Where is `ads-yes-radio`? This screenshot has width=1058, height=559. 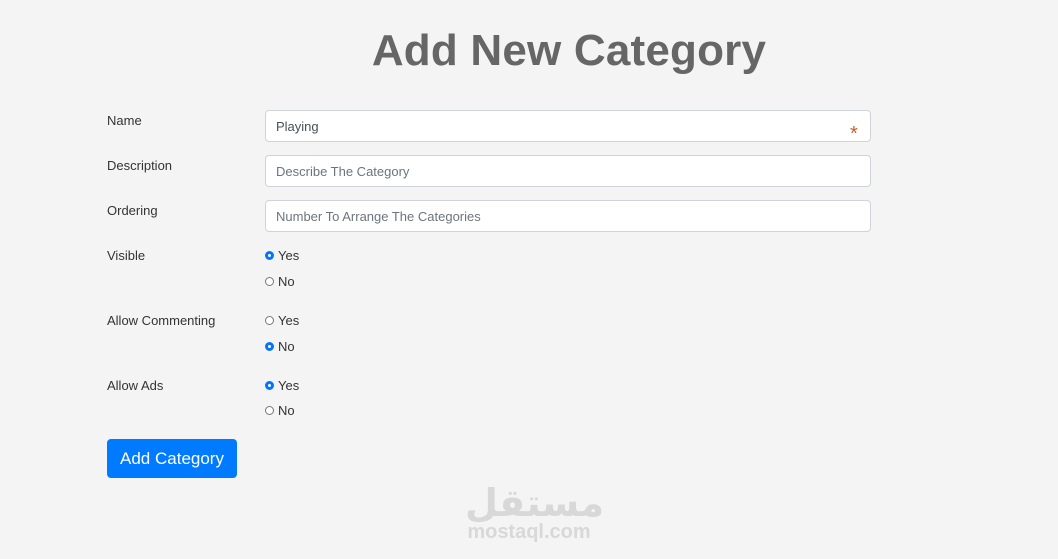 ads-yes-radio is located at coordinates (269, 385).